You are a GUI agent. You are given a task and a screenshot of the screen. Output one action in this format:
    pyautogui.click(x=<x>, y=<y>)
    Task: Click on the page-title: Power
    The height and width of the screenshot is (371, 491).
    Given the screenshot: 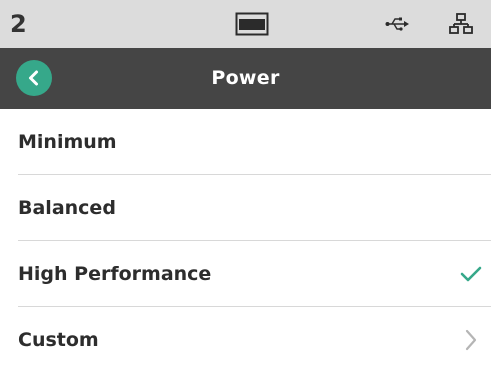 What is the action you would take?
    pyautogui.click(x=245, y=78)
    